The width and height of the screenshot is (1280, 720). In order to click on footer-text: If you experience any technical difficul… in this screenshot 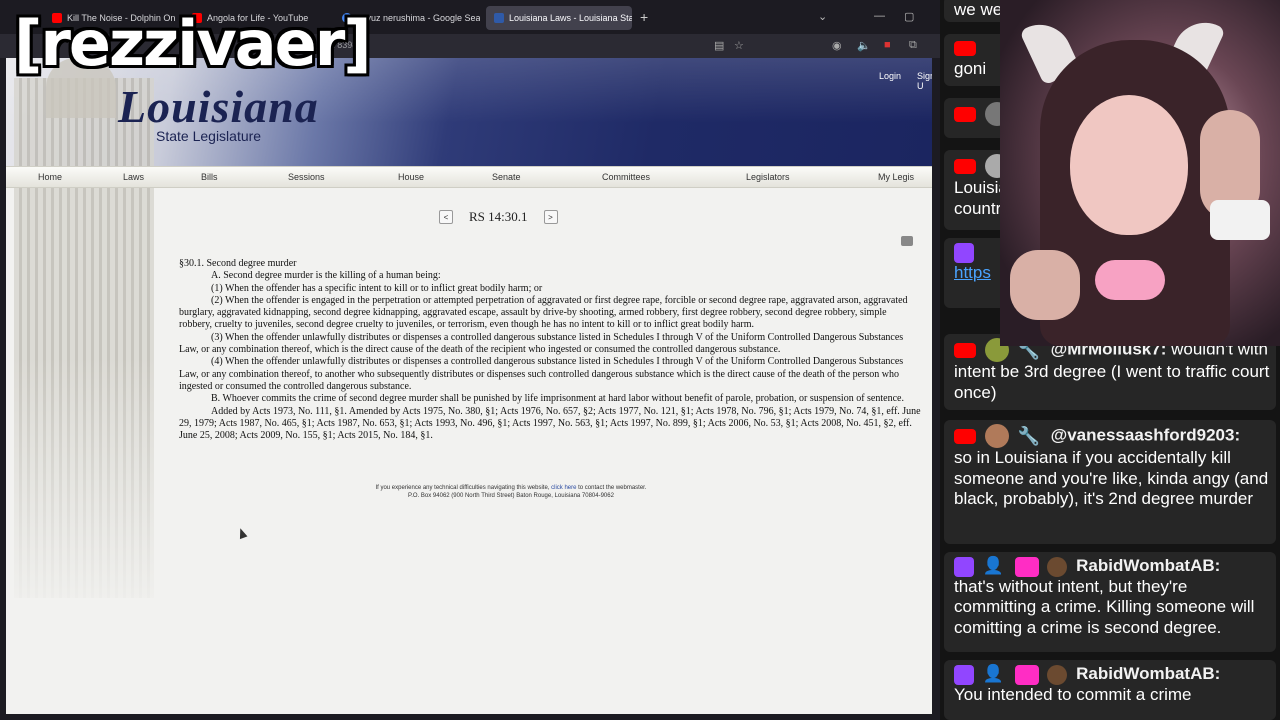, I will do `click(463, 488)`.